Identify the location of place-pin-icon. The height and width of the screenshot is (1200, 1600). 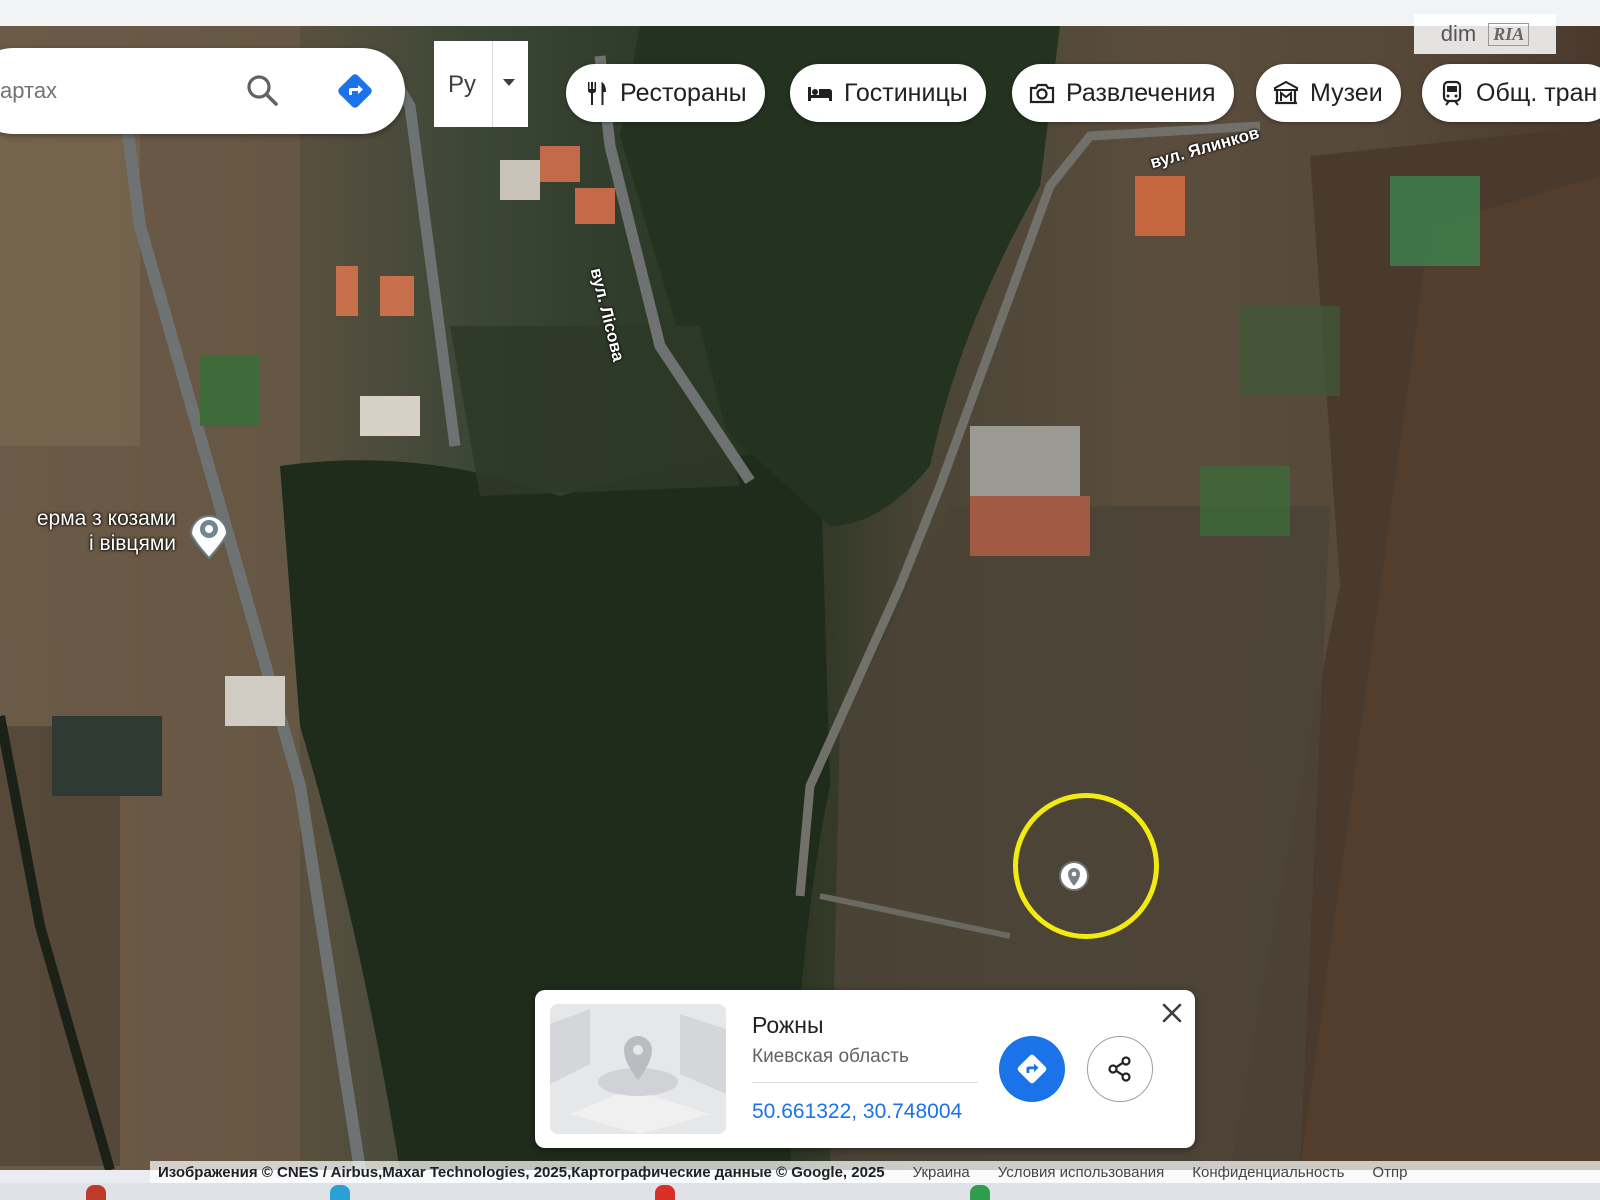
(209, 534).